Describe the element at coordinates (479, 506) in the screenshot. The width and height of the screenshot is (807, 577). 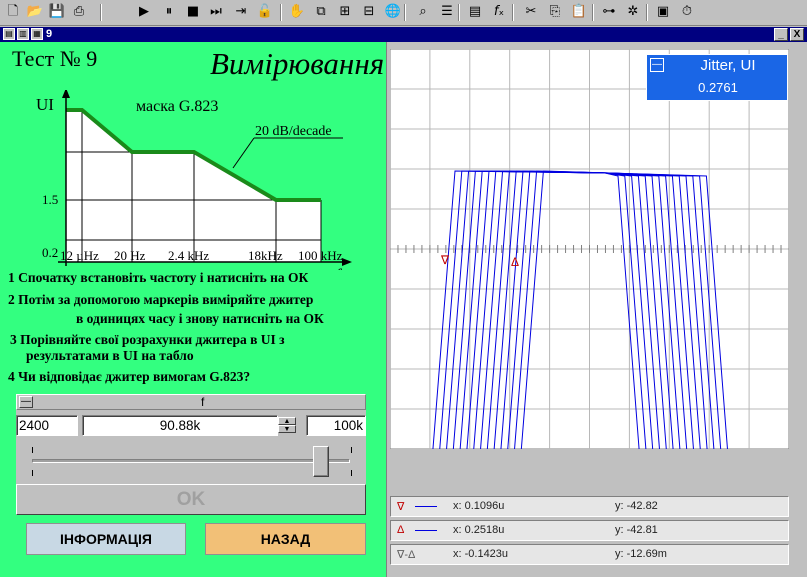
I see `marker-x-value: x: 0.1096u` at that location.